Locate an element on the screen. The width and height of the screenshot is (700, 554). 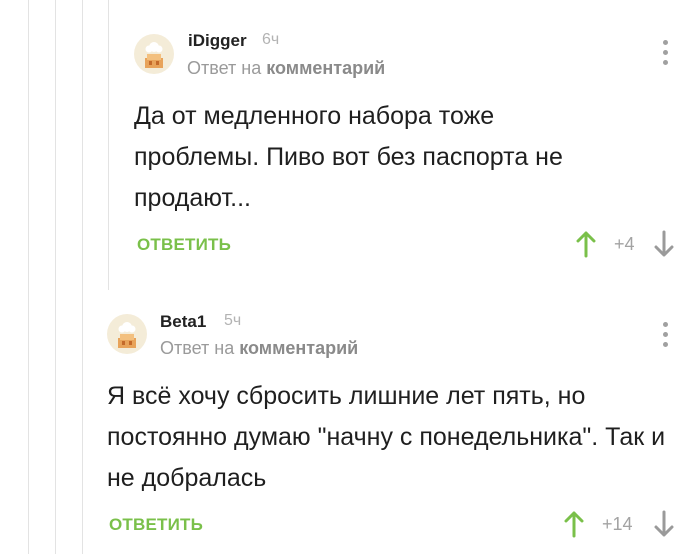
comment-time: 6ч is located at coordinates (271, 39).